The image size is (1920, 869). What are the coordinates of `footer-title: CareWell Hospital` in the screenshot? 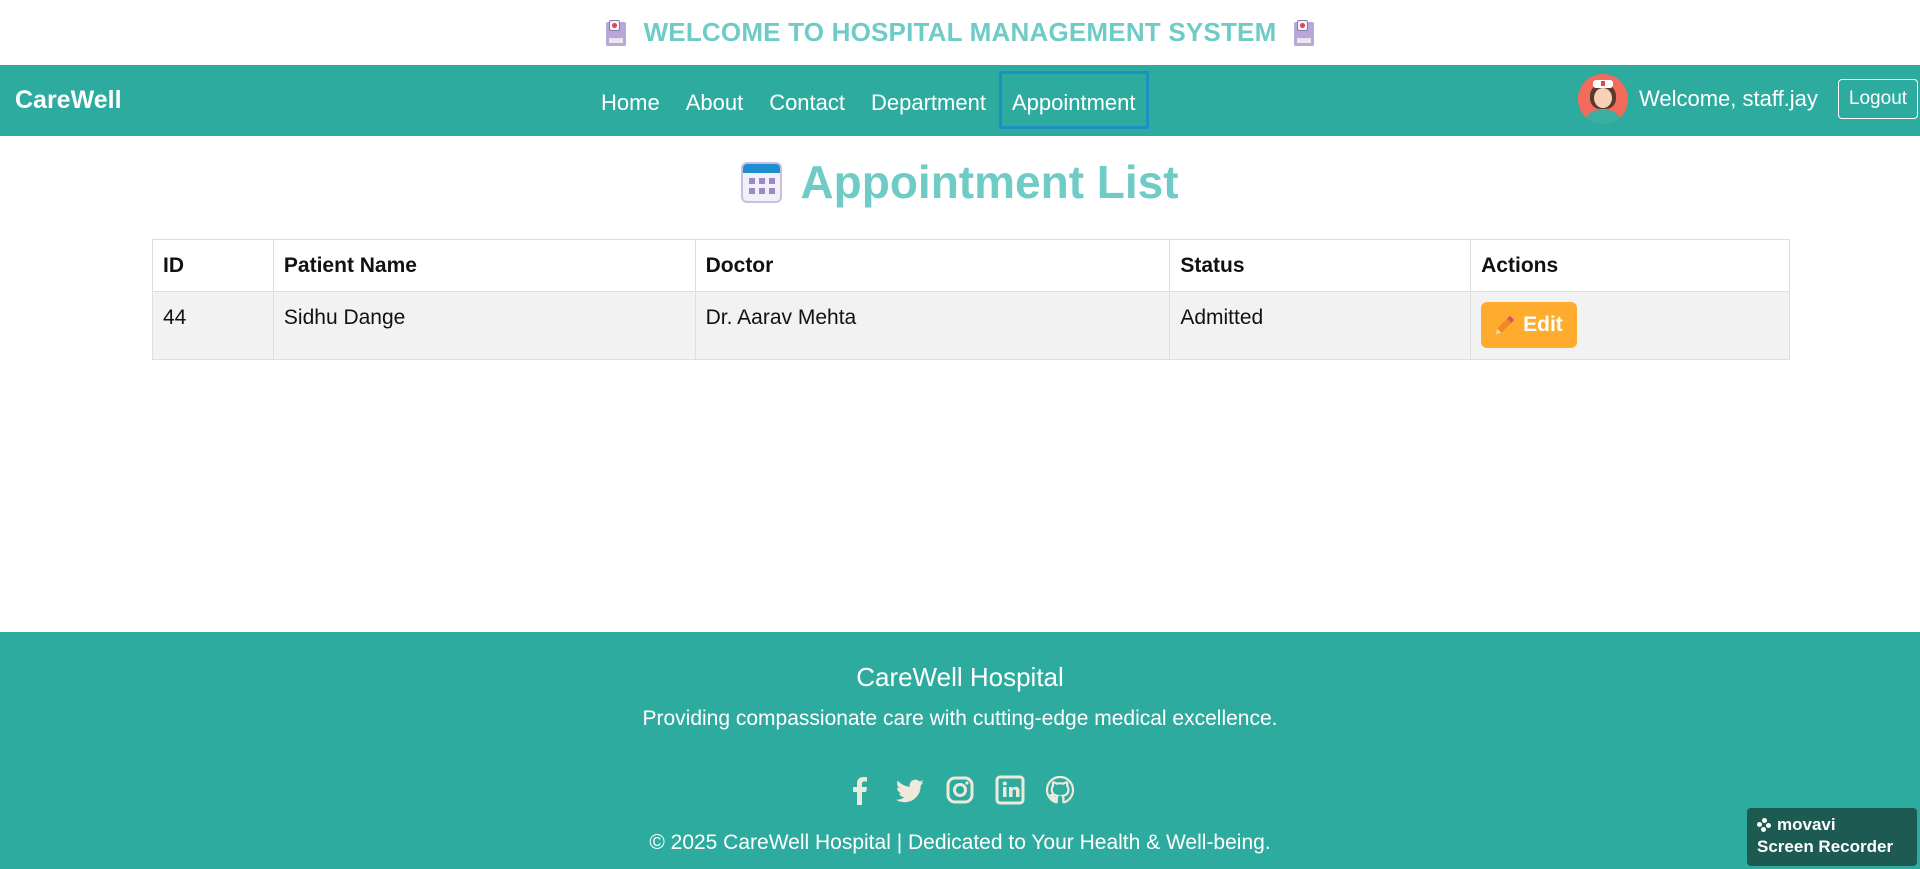 It's located at (960, 677).